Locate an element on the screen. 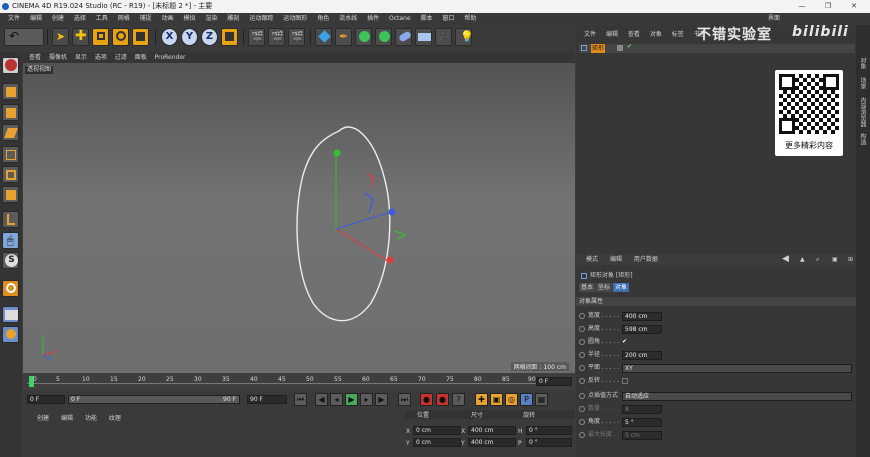 This screenshot has height=457, width=870. width-field: 400 cm is located at coordinates (642, 316).